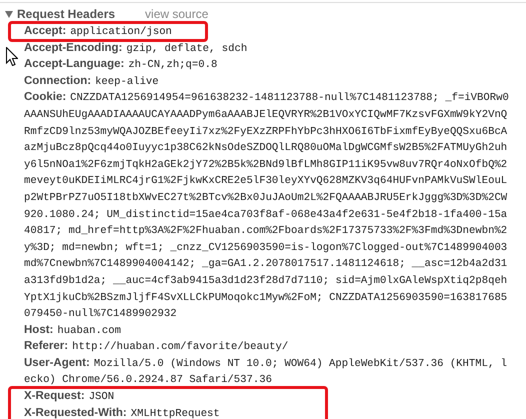  What do you see at coordinates (46, 346) in the screenshot?
I see `header-name: Referer:` at bounding box center [46, 346].